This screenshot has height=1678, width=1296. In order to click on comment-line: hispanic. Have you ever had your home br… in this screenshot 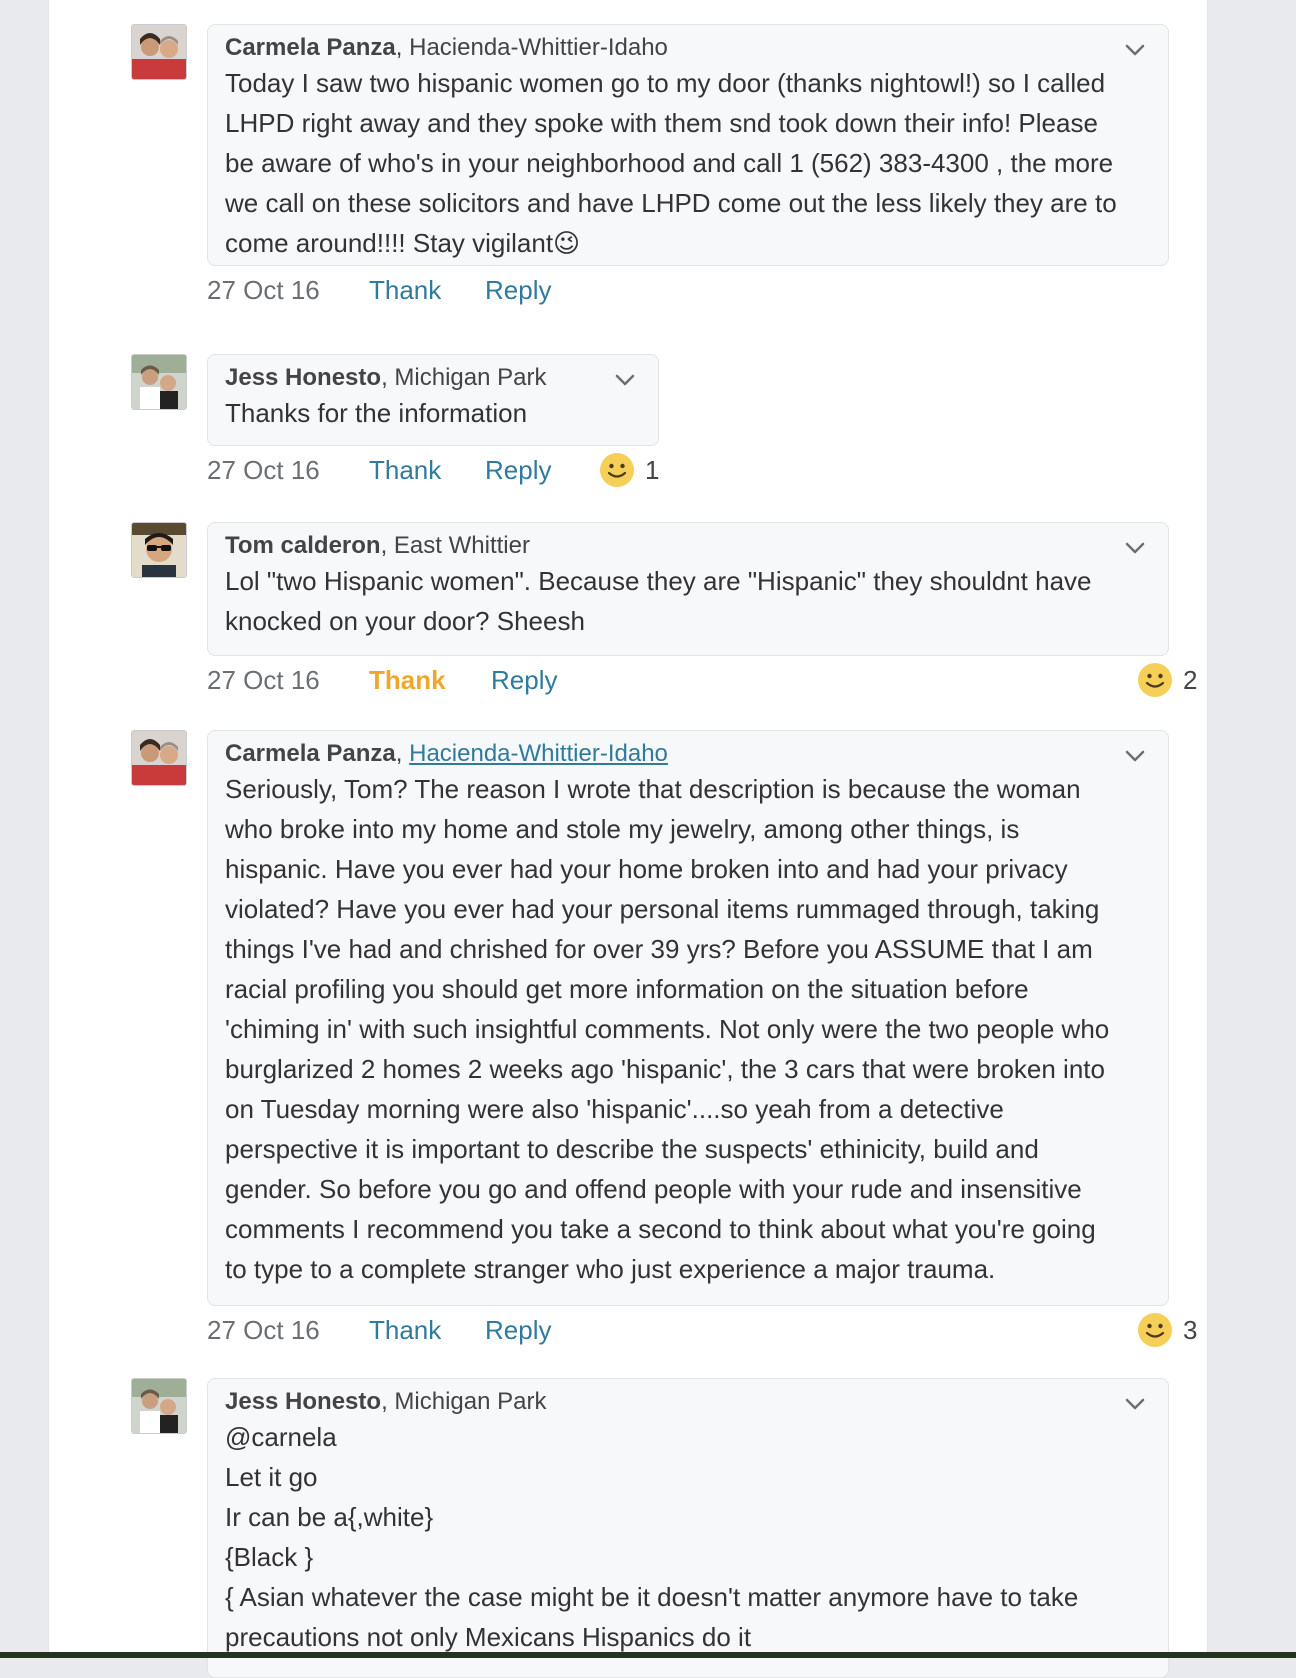, I will do `click(646, 869)`.